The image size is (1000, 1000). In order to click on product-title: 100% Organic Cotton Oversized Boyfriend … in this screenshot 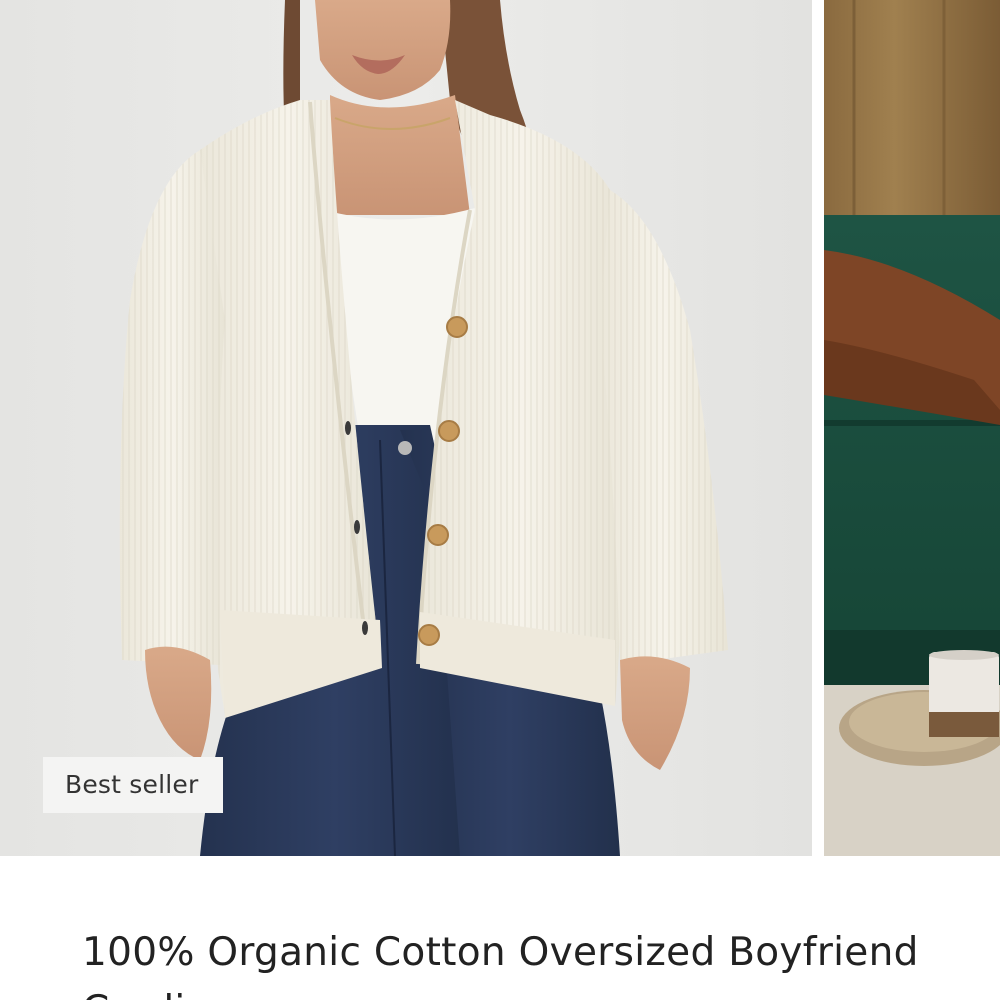, I will do `click(522, 962)`.